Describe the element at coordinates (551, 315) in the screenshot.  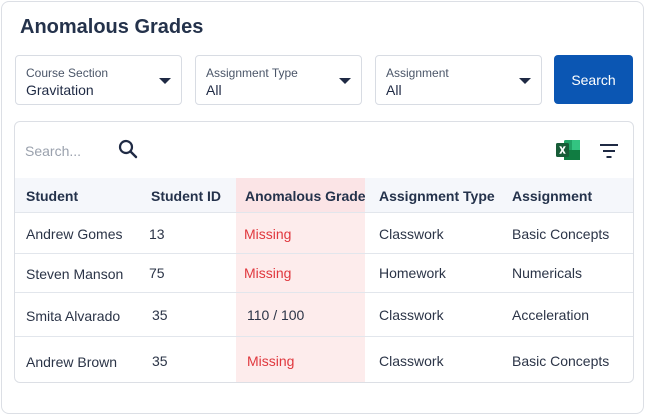
I see `cell-assignment: Acceleration` at that location.